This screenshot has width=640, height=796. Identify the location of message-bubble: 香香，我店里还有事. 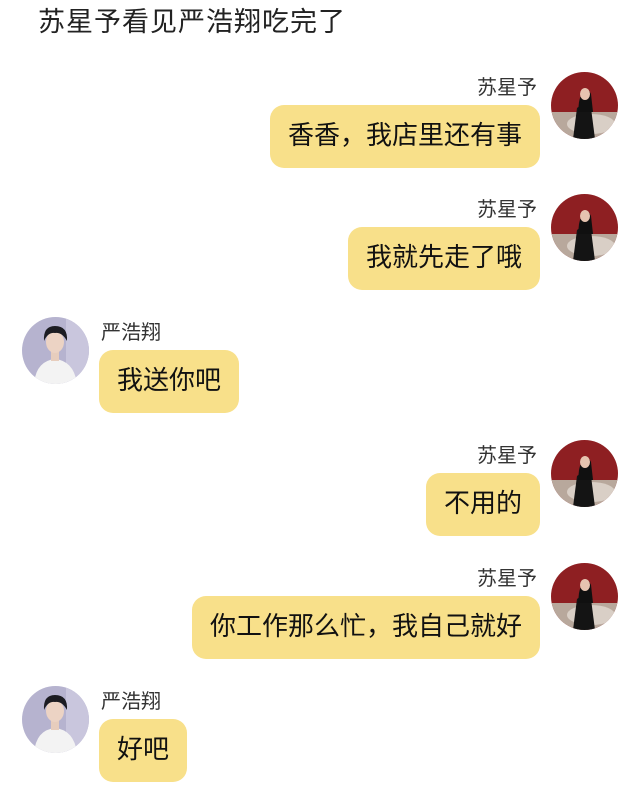
(404, 136).